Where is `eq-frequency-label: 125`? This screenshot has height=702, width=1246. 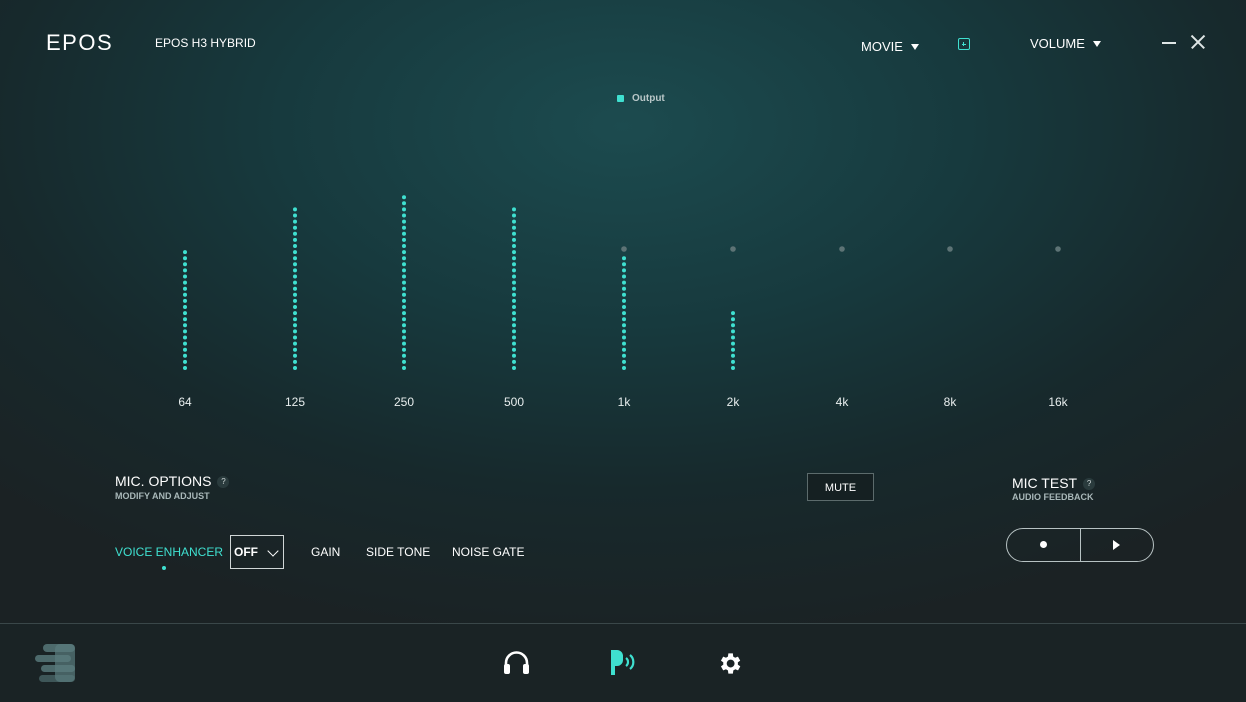 eq-frequency-label: 125 is located at coordinates (295, 402).